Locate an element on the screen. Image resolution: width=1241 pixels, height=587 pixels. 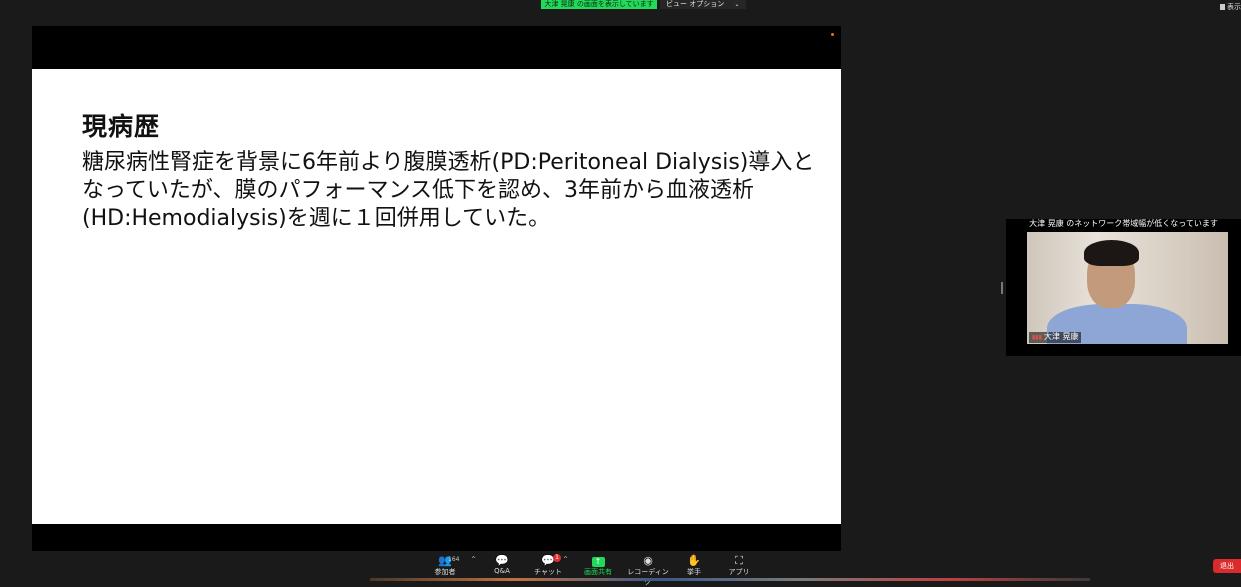
participant-hair-image is located at coordinates (1111, 253).